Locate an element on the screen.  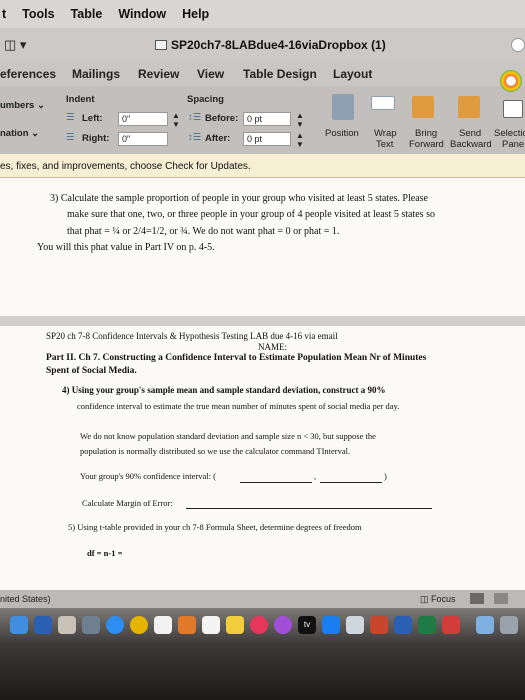
bring-forward-label-2: Forward is located at coordinates (426, 144).